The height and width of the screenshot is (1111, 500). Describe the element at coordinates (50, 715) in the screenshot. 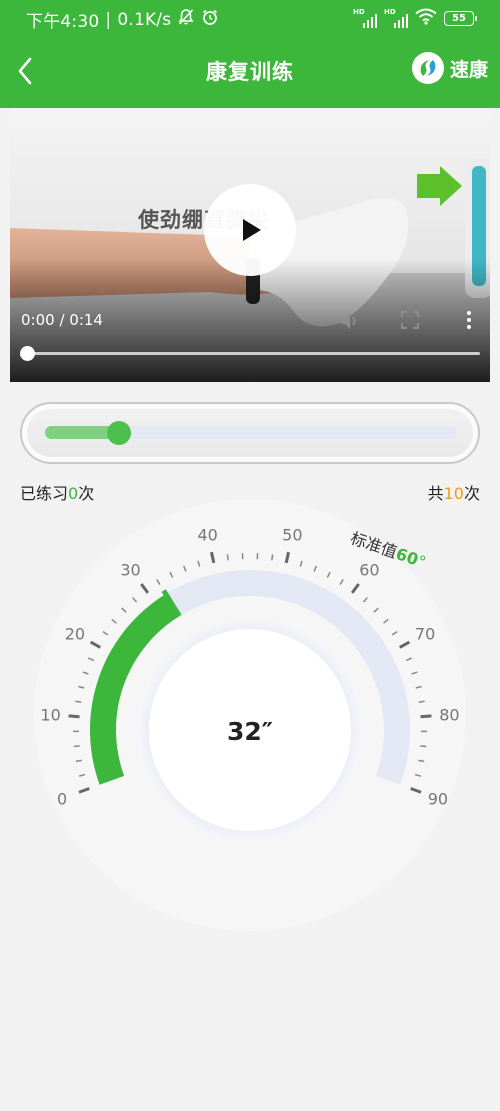

I see `gauge-tick-label: 10` at that location.